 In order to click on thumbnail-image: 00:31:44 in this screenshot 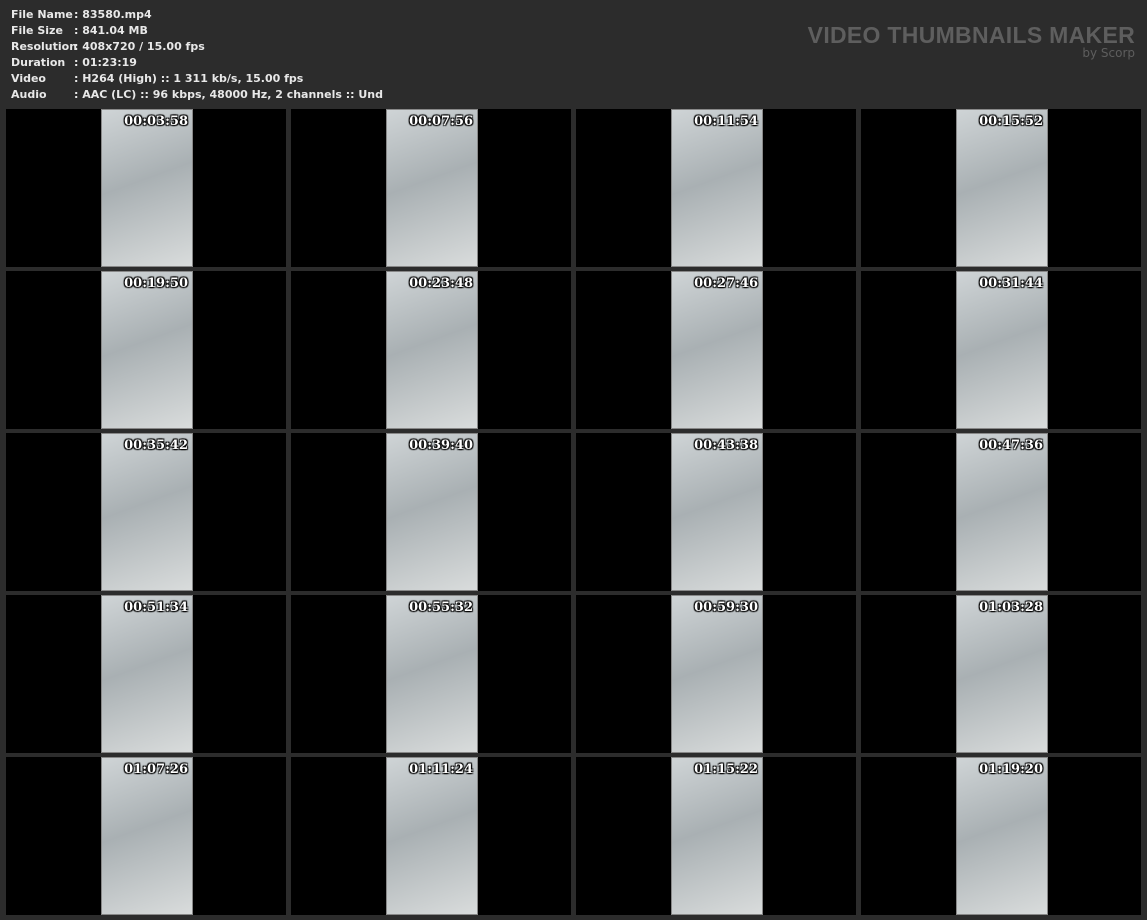, I will do `click(1002, 350)`.